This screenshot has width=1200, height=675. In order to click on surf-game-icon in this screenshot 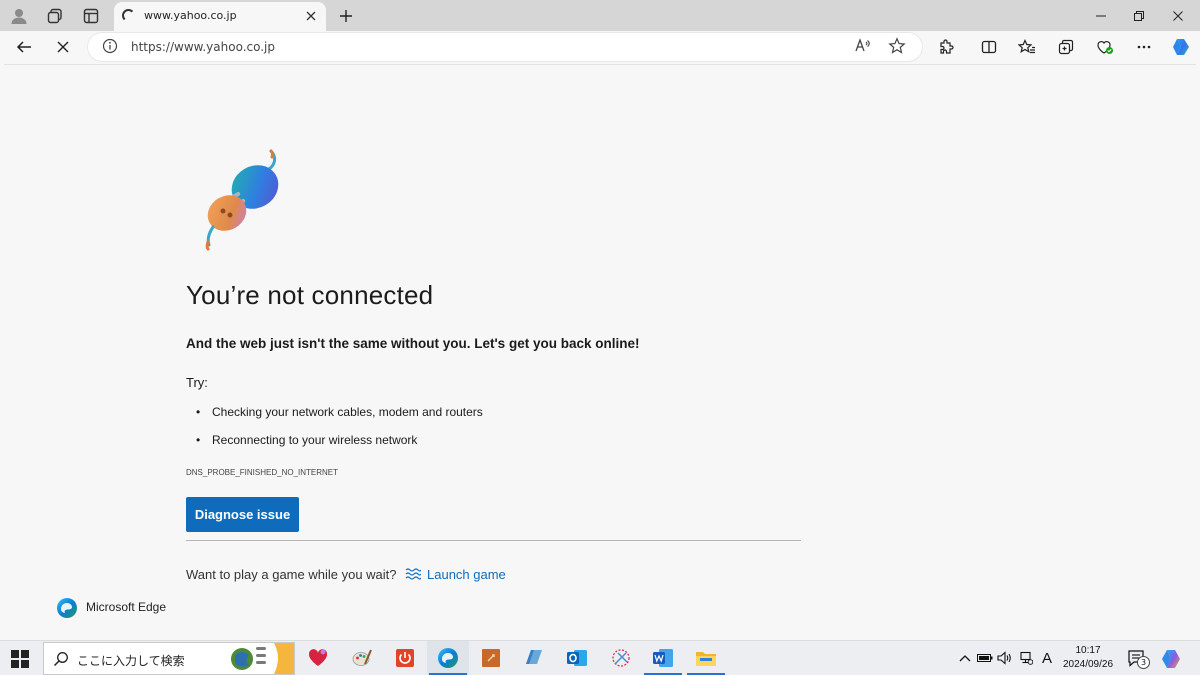, I will do `click(413, 574)`.